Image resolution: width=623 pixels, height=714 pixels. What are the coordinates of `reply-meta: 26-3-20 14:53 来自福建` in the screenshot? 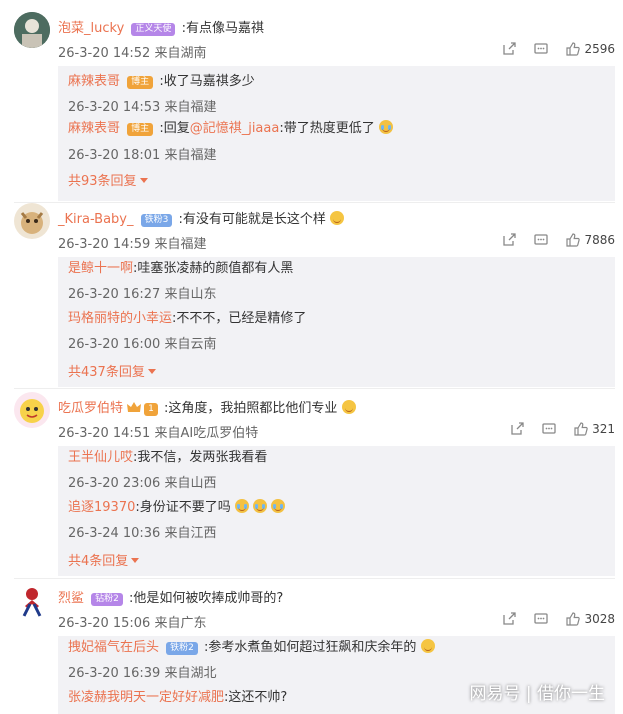 It's located at (142, 107).